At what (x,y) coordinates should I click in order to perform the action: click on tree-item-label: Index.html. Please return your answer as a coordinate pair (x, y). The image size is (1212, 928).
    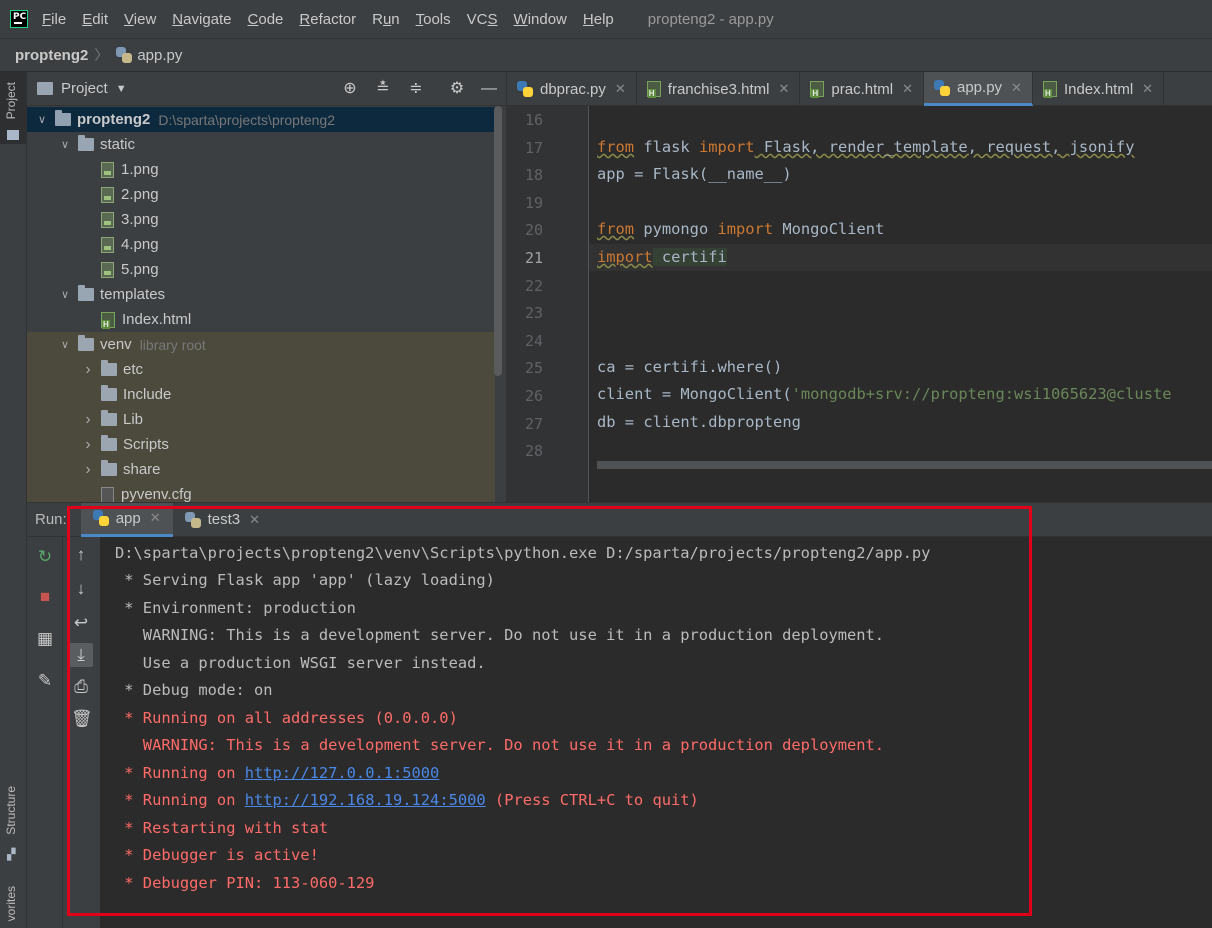
    Looking at the image, I should click on (157, 319).